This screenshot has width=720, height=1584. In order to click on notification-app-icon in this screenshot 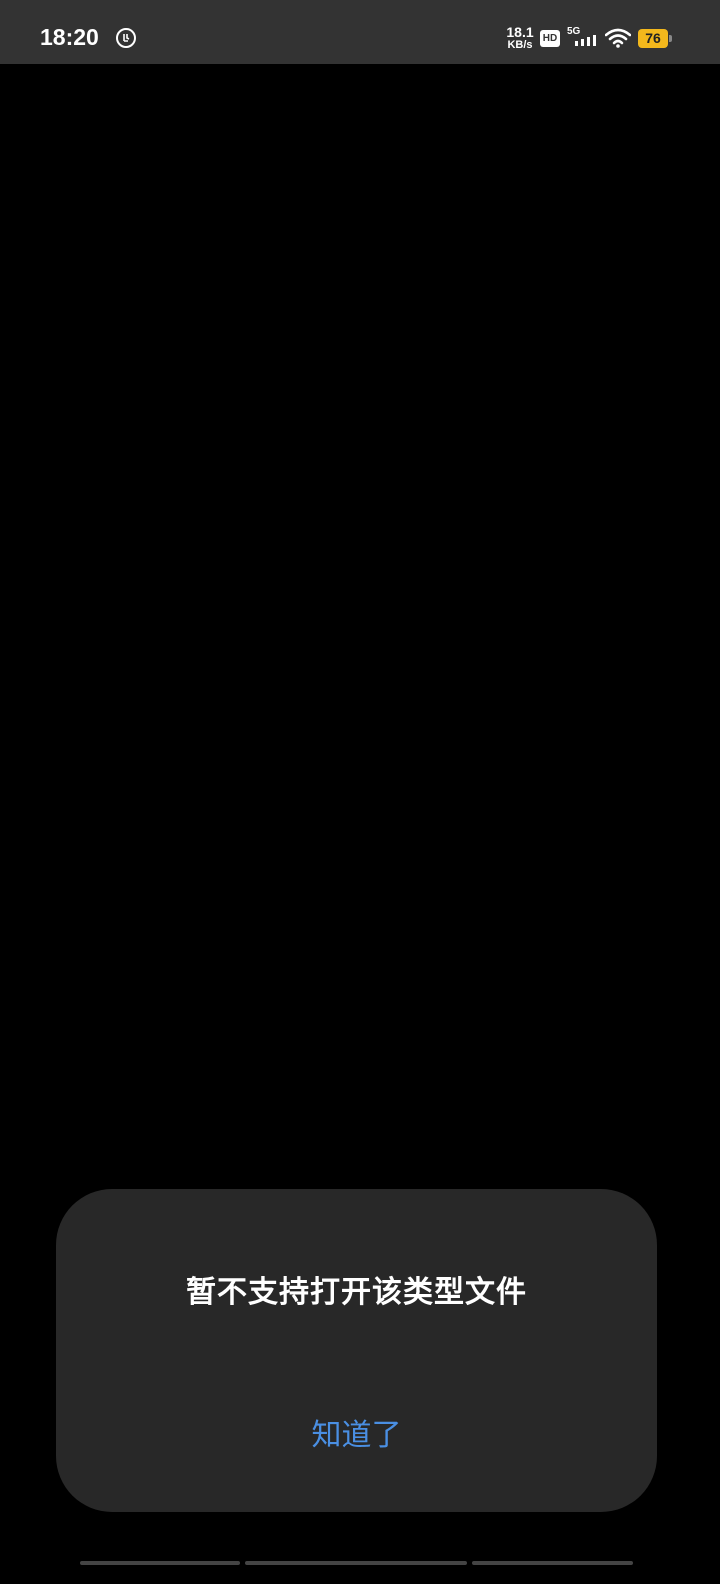, I will do `click(126, 38)`.